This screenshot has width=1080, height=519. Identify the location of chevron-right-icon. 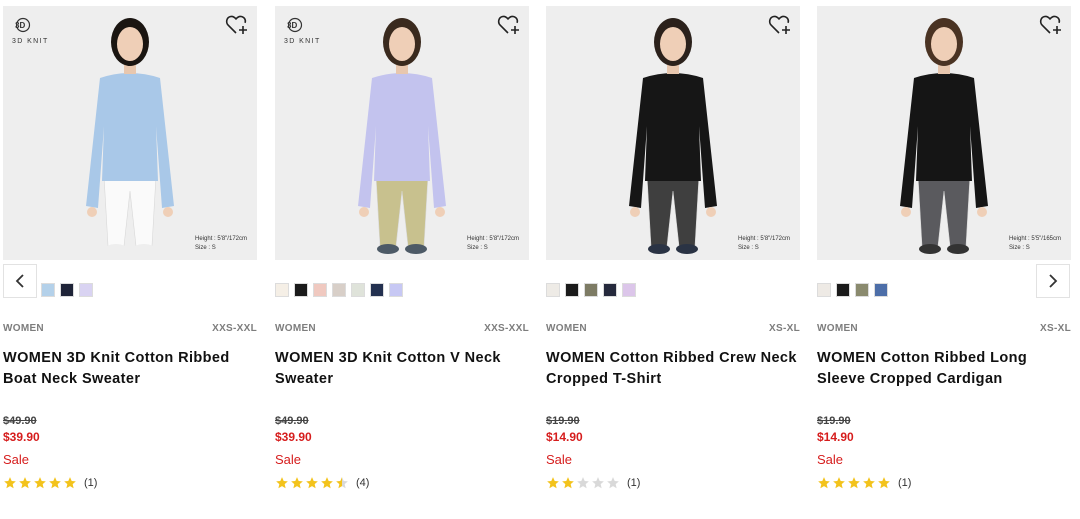
(1053, 281).